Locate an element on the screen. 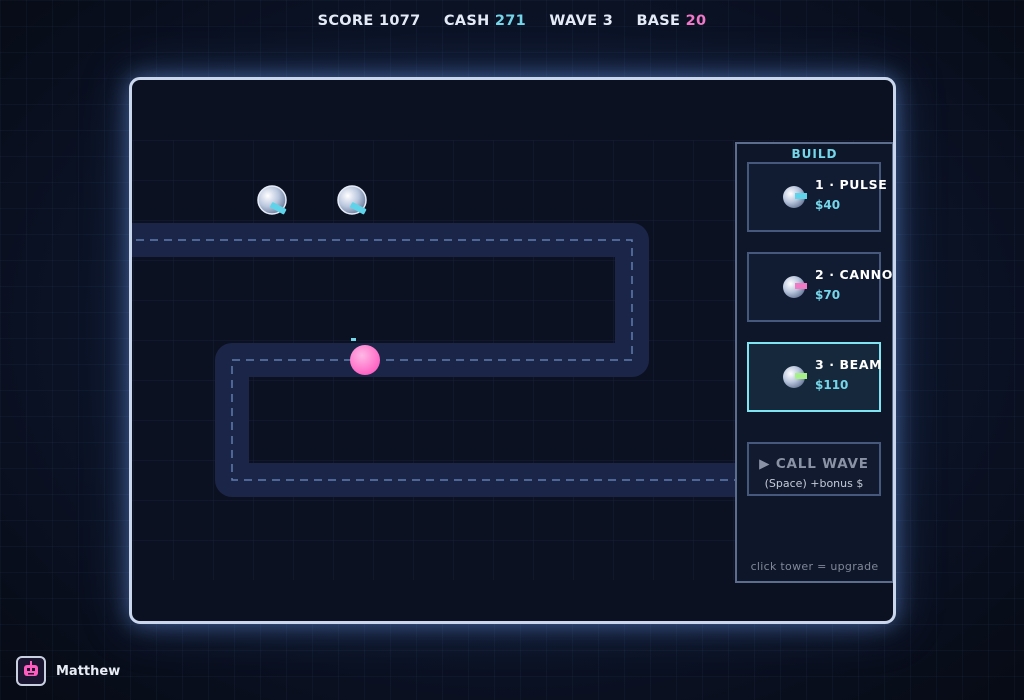  wave-value: 3 is located at coordinates (608, 21).